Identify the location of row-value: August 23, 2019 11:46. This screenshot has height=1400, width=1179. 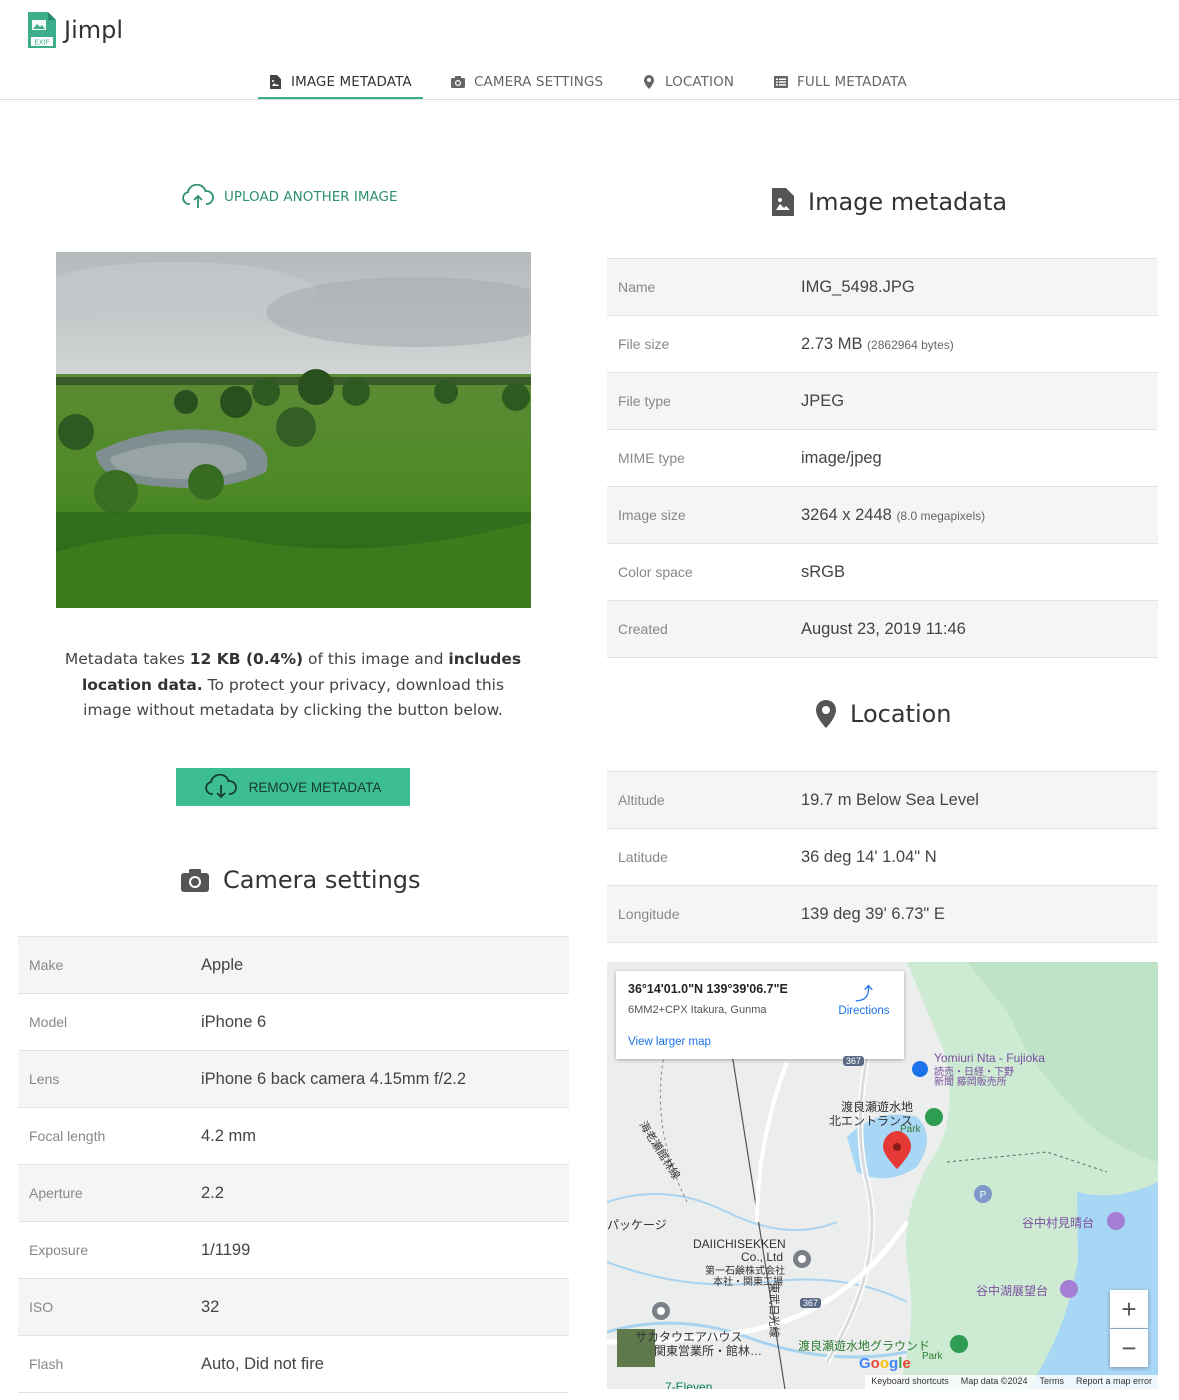
(979, 629).